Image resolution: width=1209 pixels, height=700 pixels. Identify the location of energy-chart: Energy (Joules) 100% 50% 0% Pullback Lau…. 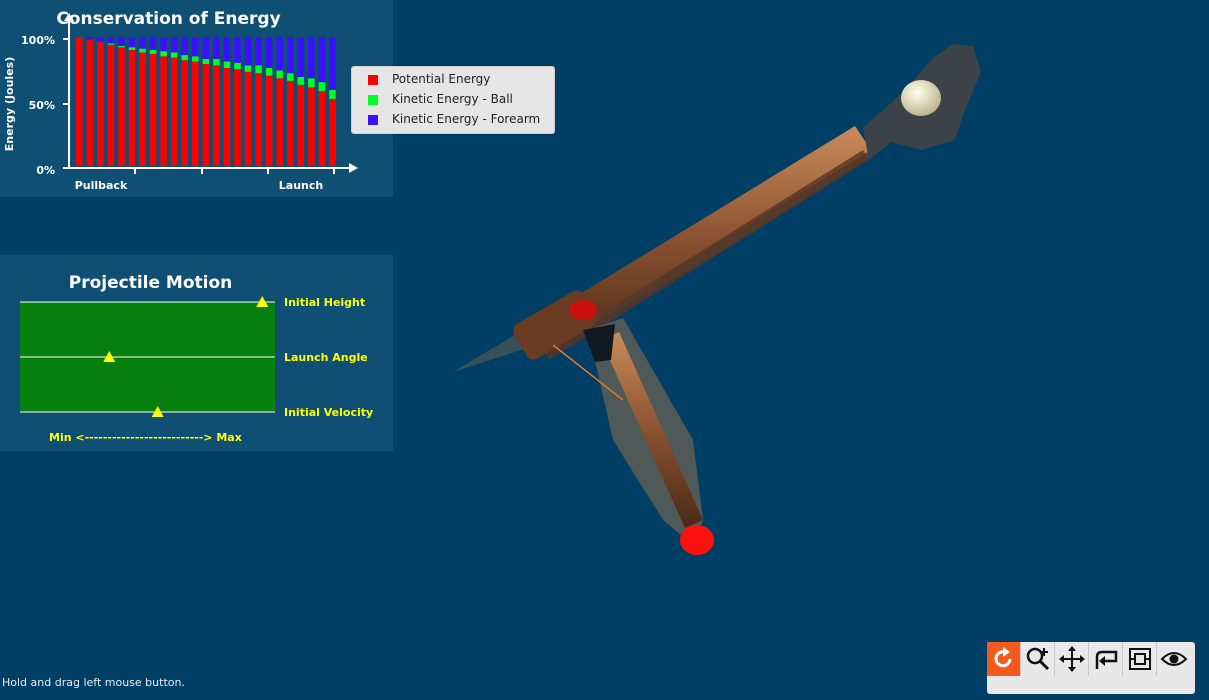
(180, 102).